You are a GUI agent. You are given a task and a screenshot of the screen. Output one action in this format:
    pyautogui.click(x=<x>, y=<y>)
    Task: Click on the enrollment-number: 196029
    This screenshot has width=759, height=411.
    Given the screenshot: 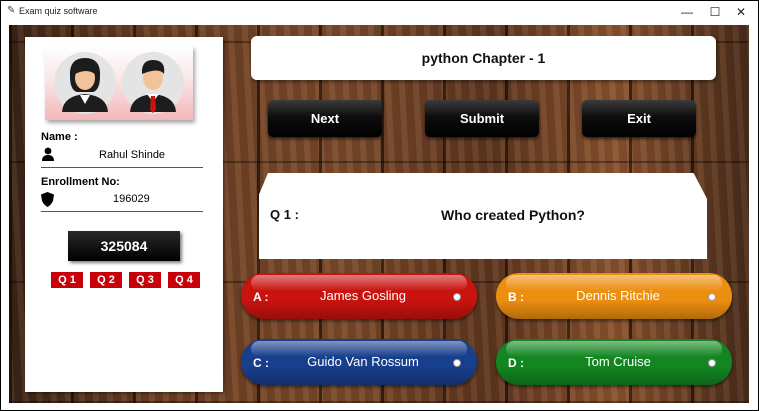 What is the action you would take?
    pyautogui.click(x=131, y=199)
    